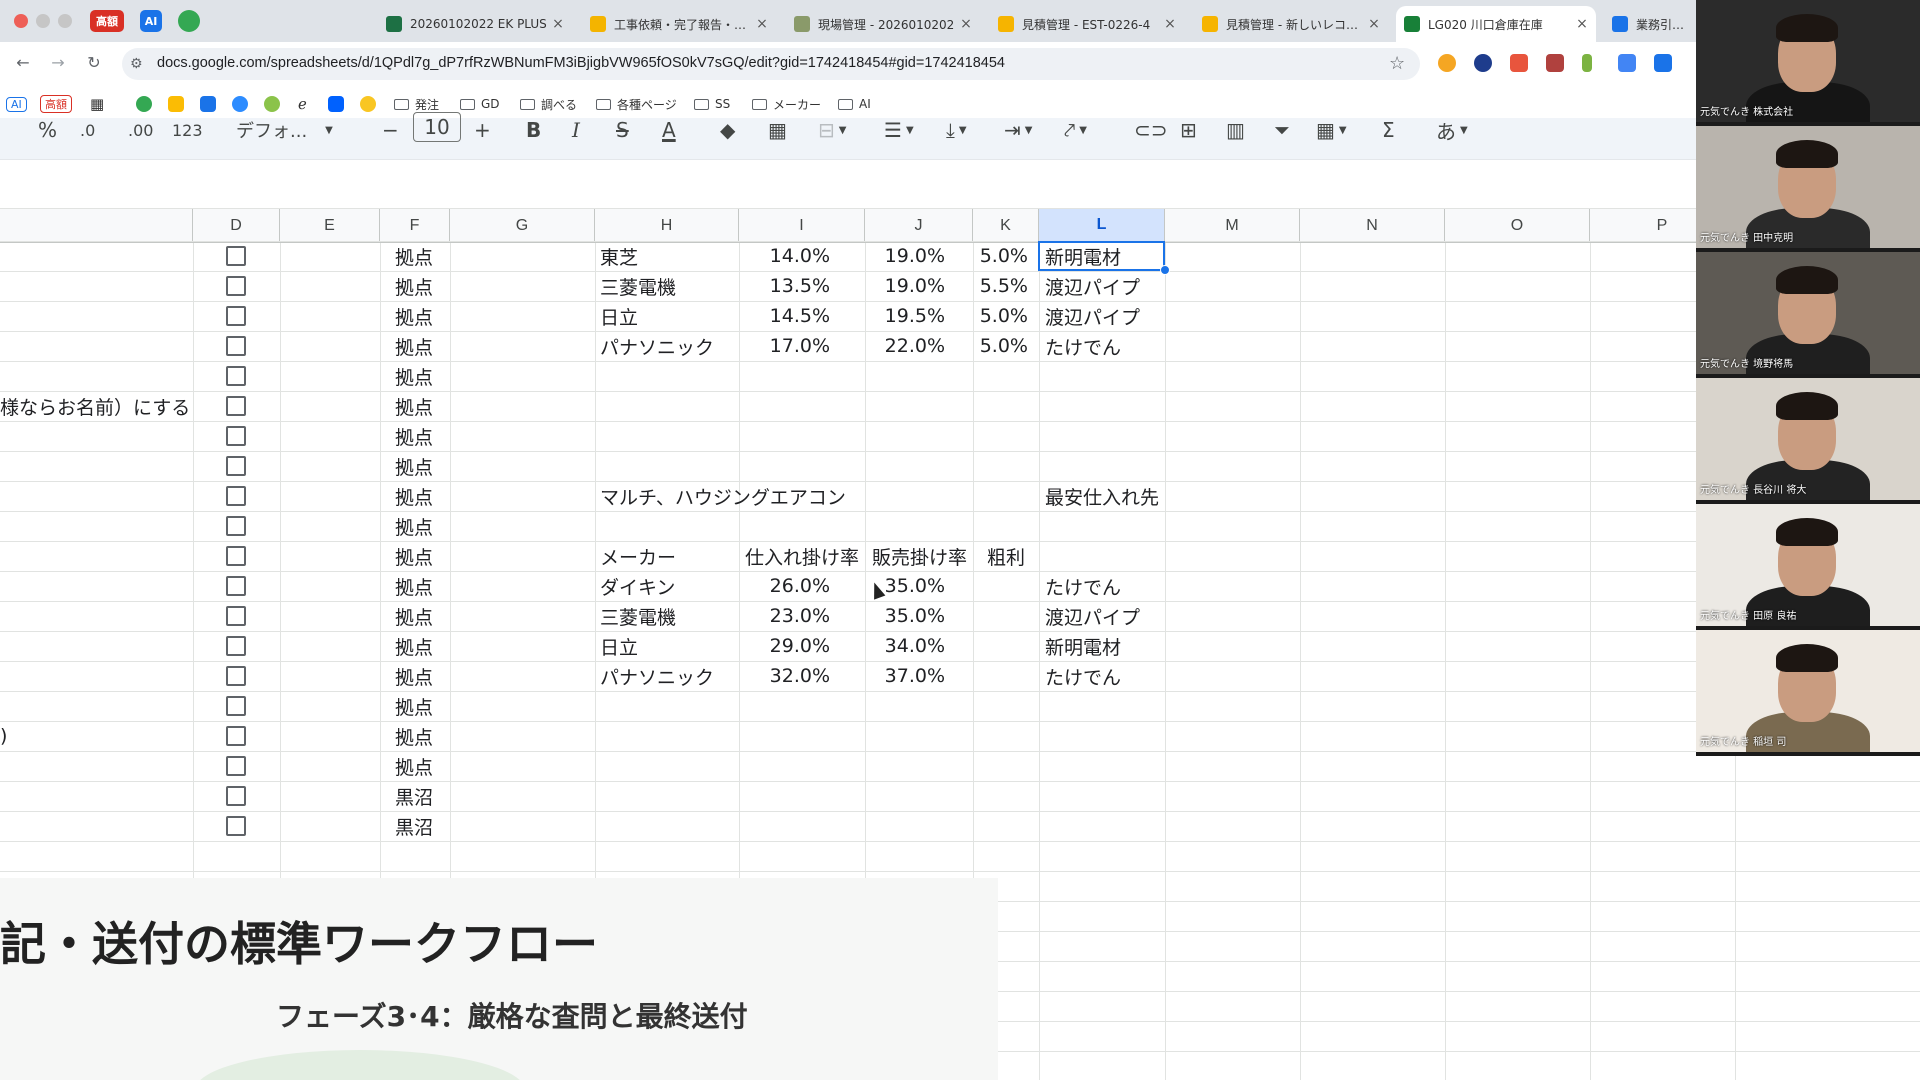  What do you see at coordinates (414, 796) in the screenshot?
I see `location-cell: 黒沼` at bounding box center [414, 796].